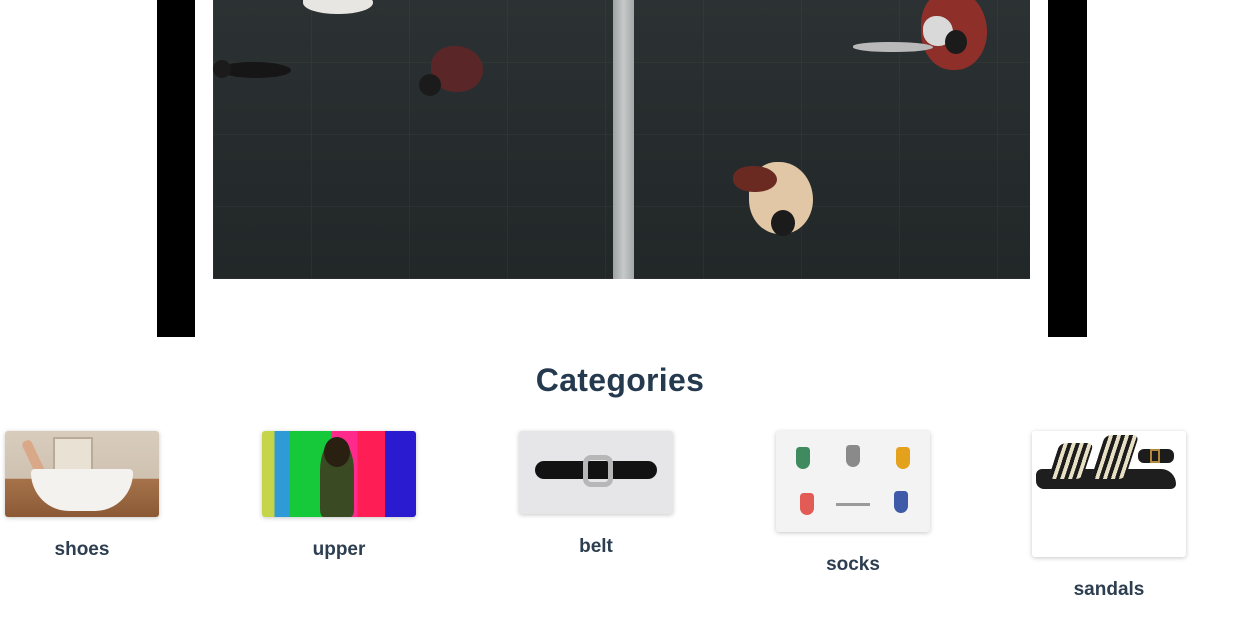  What do you see at coordinates (853, 481) in the screenshot?
I see `category-image-socks` at bounding box center [853, 481].